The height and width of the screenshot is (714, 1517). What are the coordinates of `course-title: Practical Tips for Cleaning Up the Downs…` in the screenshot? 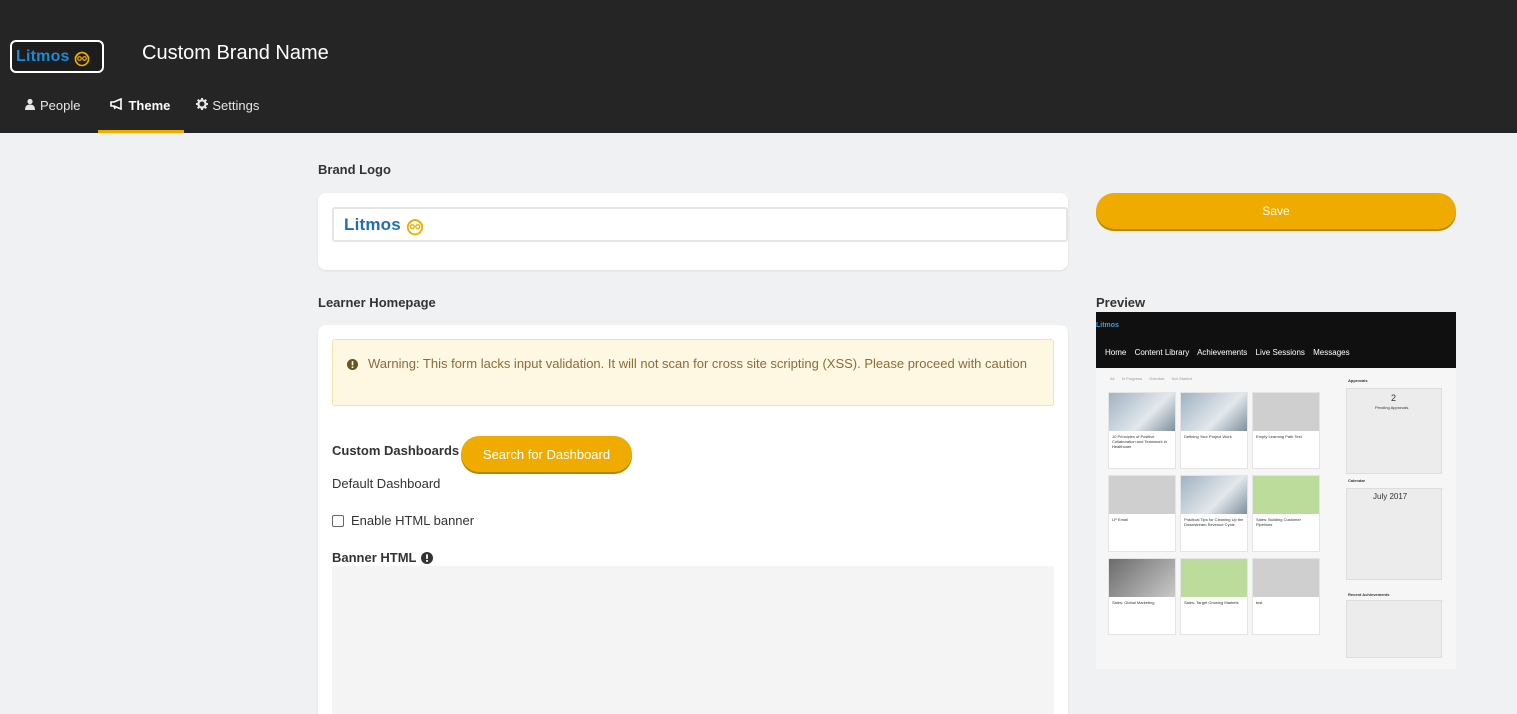 It's located at (1214, 522).